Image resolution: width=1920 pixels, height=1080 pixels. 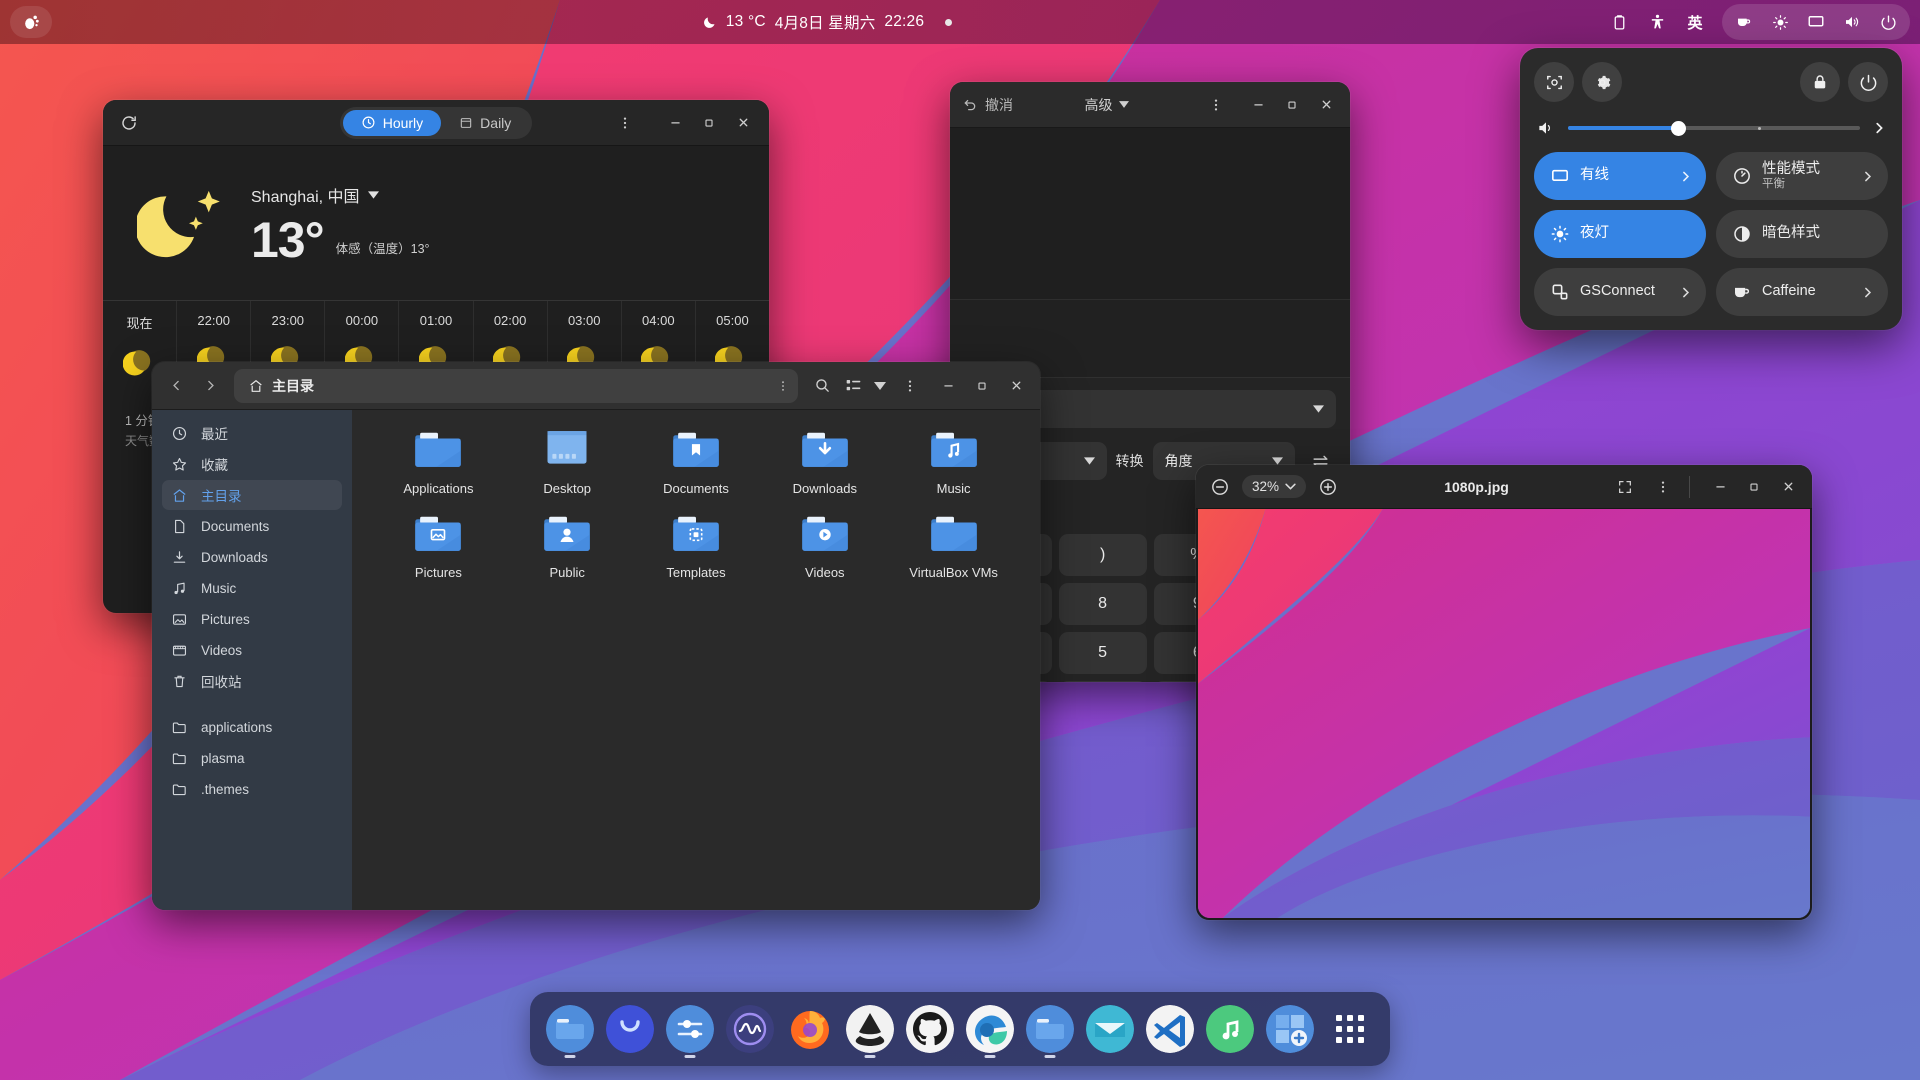 What do you see at coordinates (438, 545) in the screenshot?
I see `file-grid-item: Pictures` at bounding box center [438, 545].